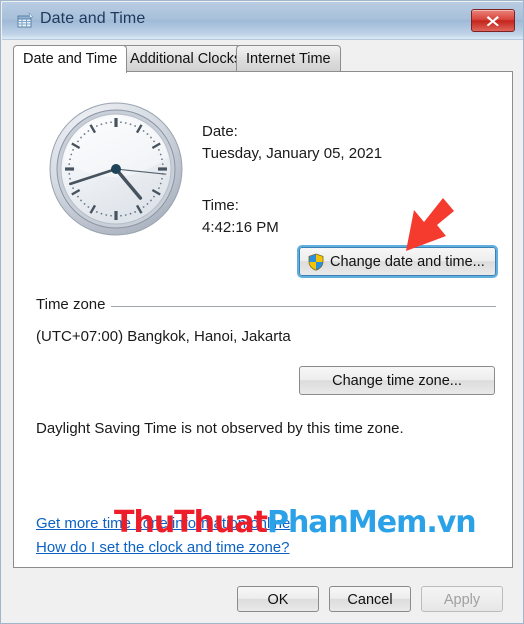 The height and width of the screenshot is (624, 524). What do you see at coordinates (316, 262) in the screenshot?
I see `uac-shield-icon` at bounding box center [316, 262].